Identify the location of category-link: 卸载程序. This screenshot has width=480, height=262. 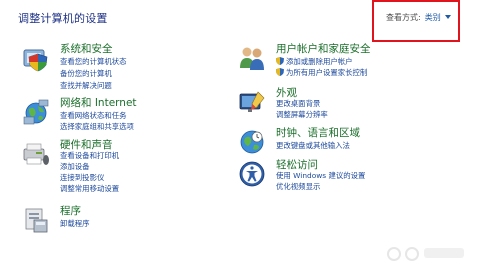
(75, 223).